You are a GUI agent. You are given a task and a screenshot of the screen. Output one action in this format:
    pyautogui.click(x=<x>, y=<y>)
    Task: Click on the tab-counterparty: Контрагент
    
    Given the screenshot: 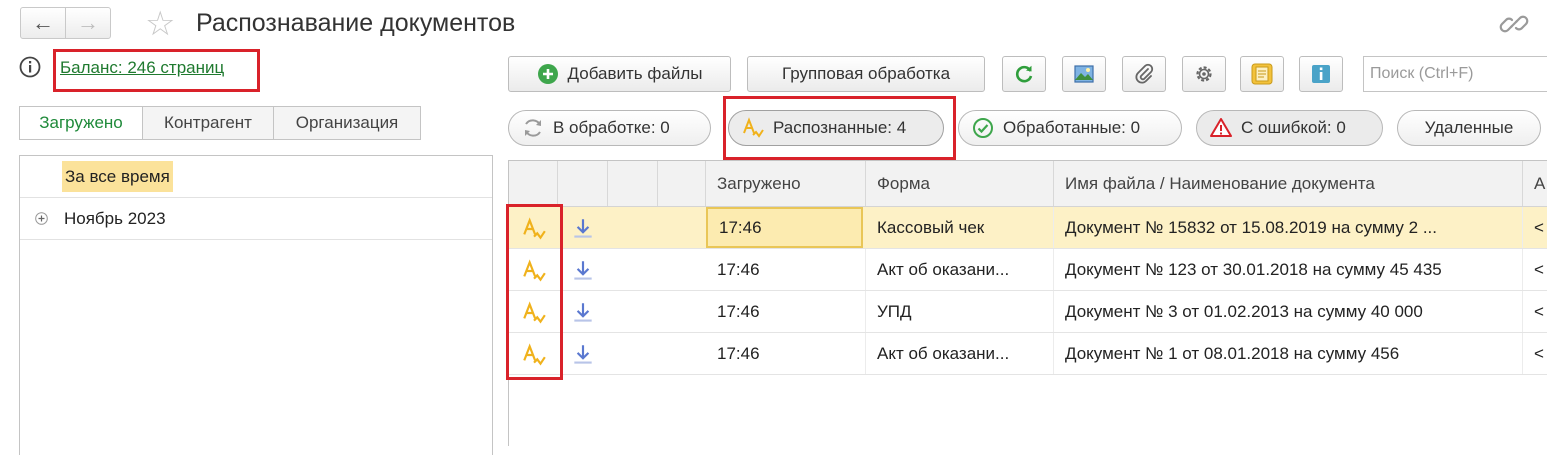 What is the action you would take?
    pyautogui.click(x=208, y=123)
    